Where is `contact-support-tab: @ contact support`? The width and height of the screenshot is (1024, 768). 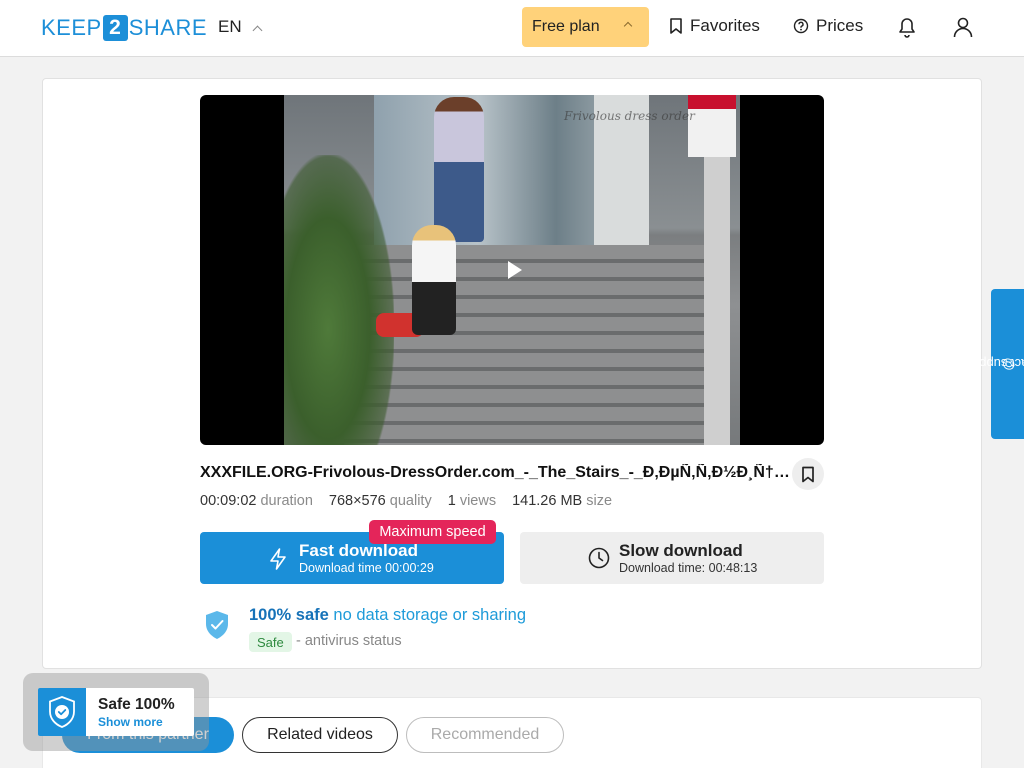 contact-support-tab: @ contact support is located at coordinates (993, 364).